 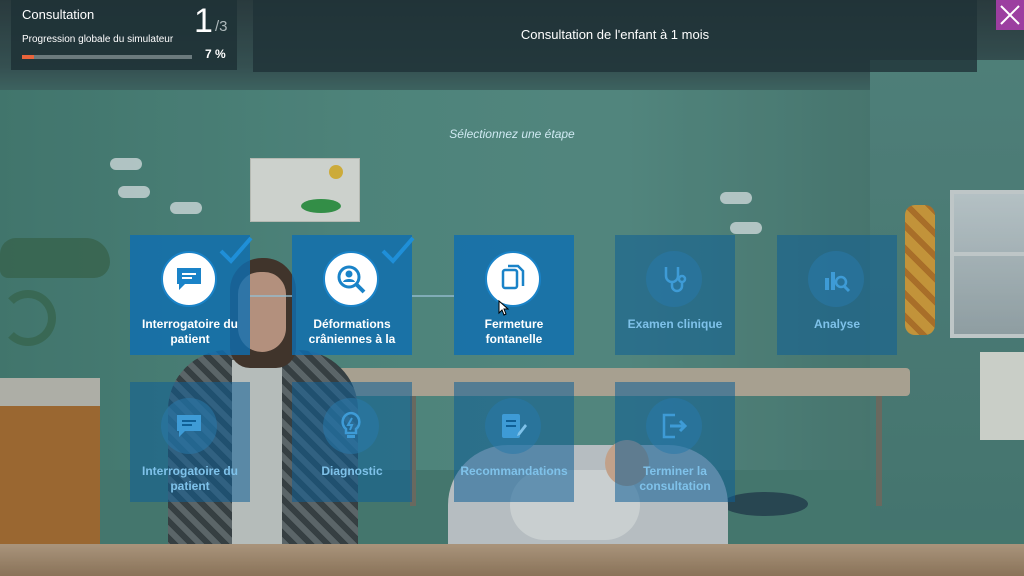 What do you see at coordinates (512, 134) in the screenshot?
I see `select-step-prompt: Sélectionnez une étape` at bounding box center [512, 134].